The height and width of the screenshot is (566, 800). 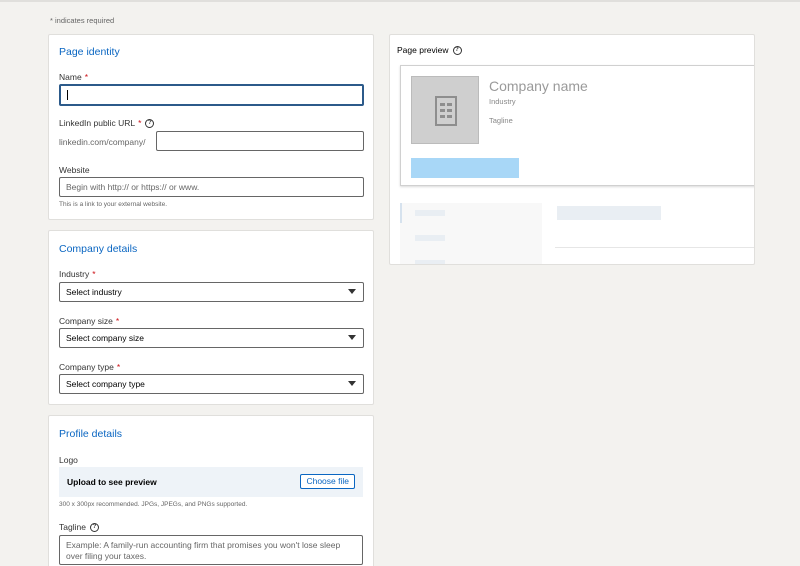 I want to click on logo-label: Logo, so click(x=68, y=460).